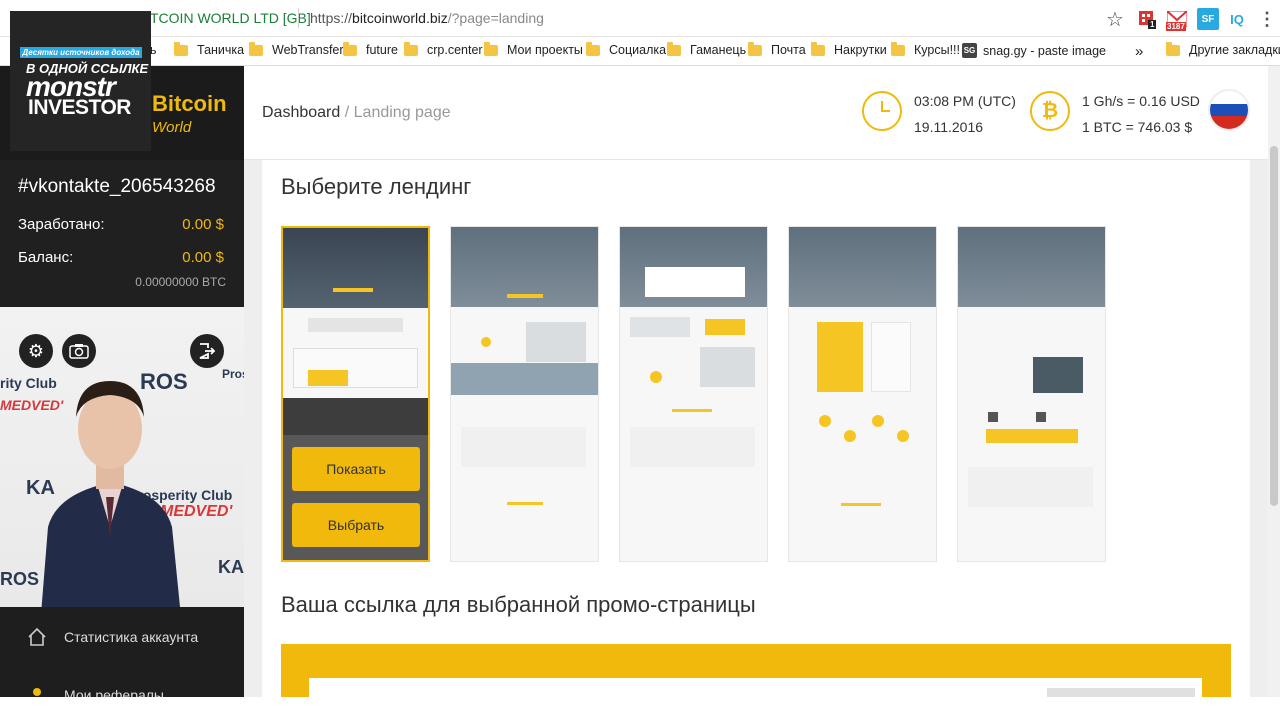  Describe the element at coordinates (1152, 24) in the screenshot. I see `extension-badge-1: 1` at that location.